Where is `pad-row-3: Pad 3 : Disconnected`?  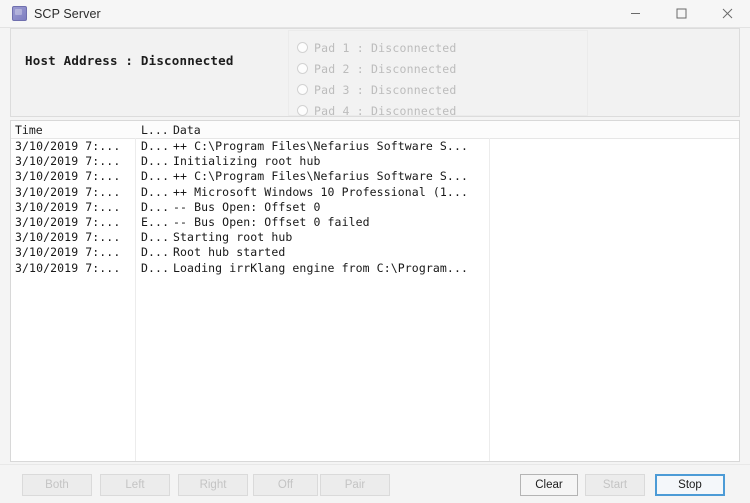 pad-row-3: Pad 3 : Disconnected is located at coordinates (376, 89).